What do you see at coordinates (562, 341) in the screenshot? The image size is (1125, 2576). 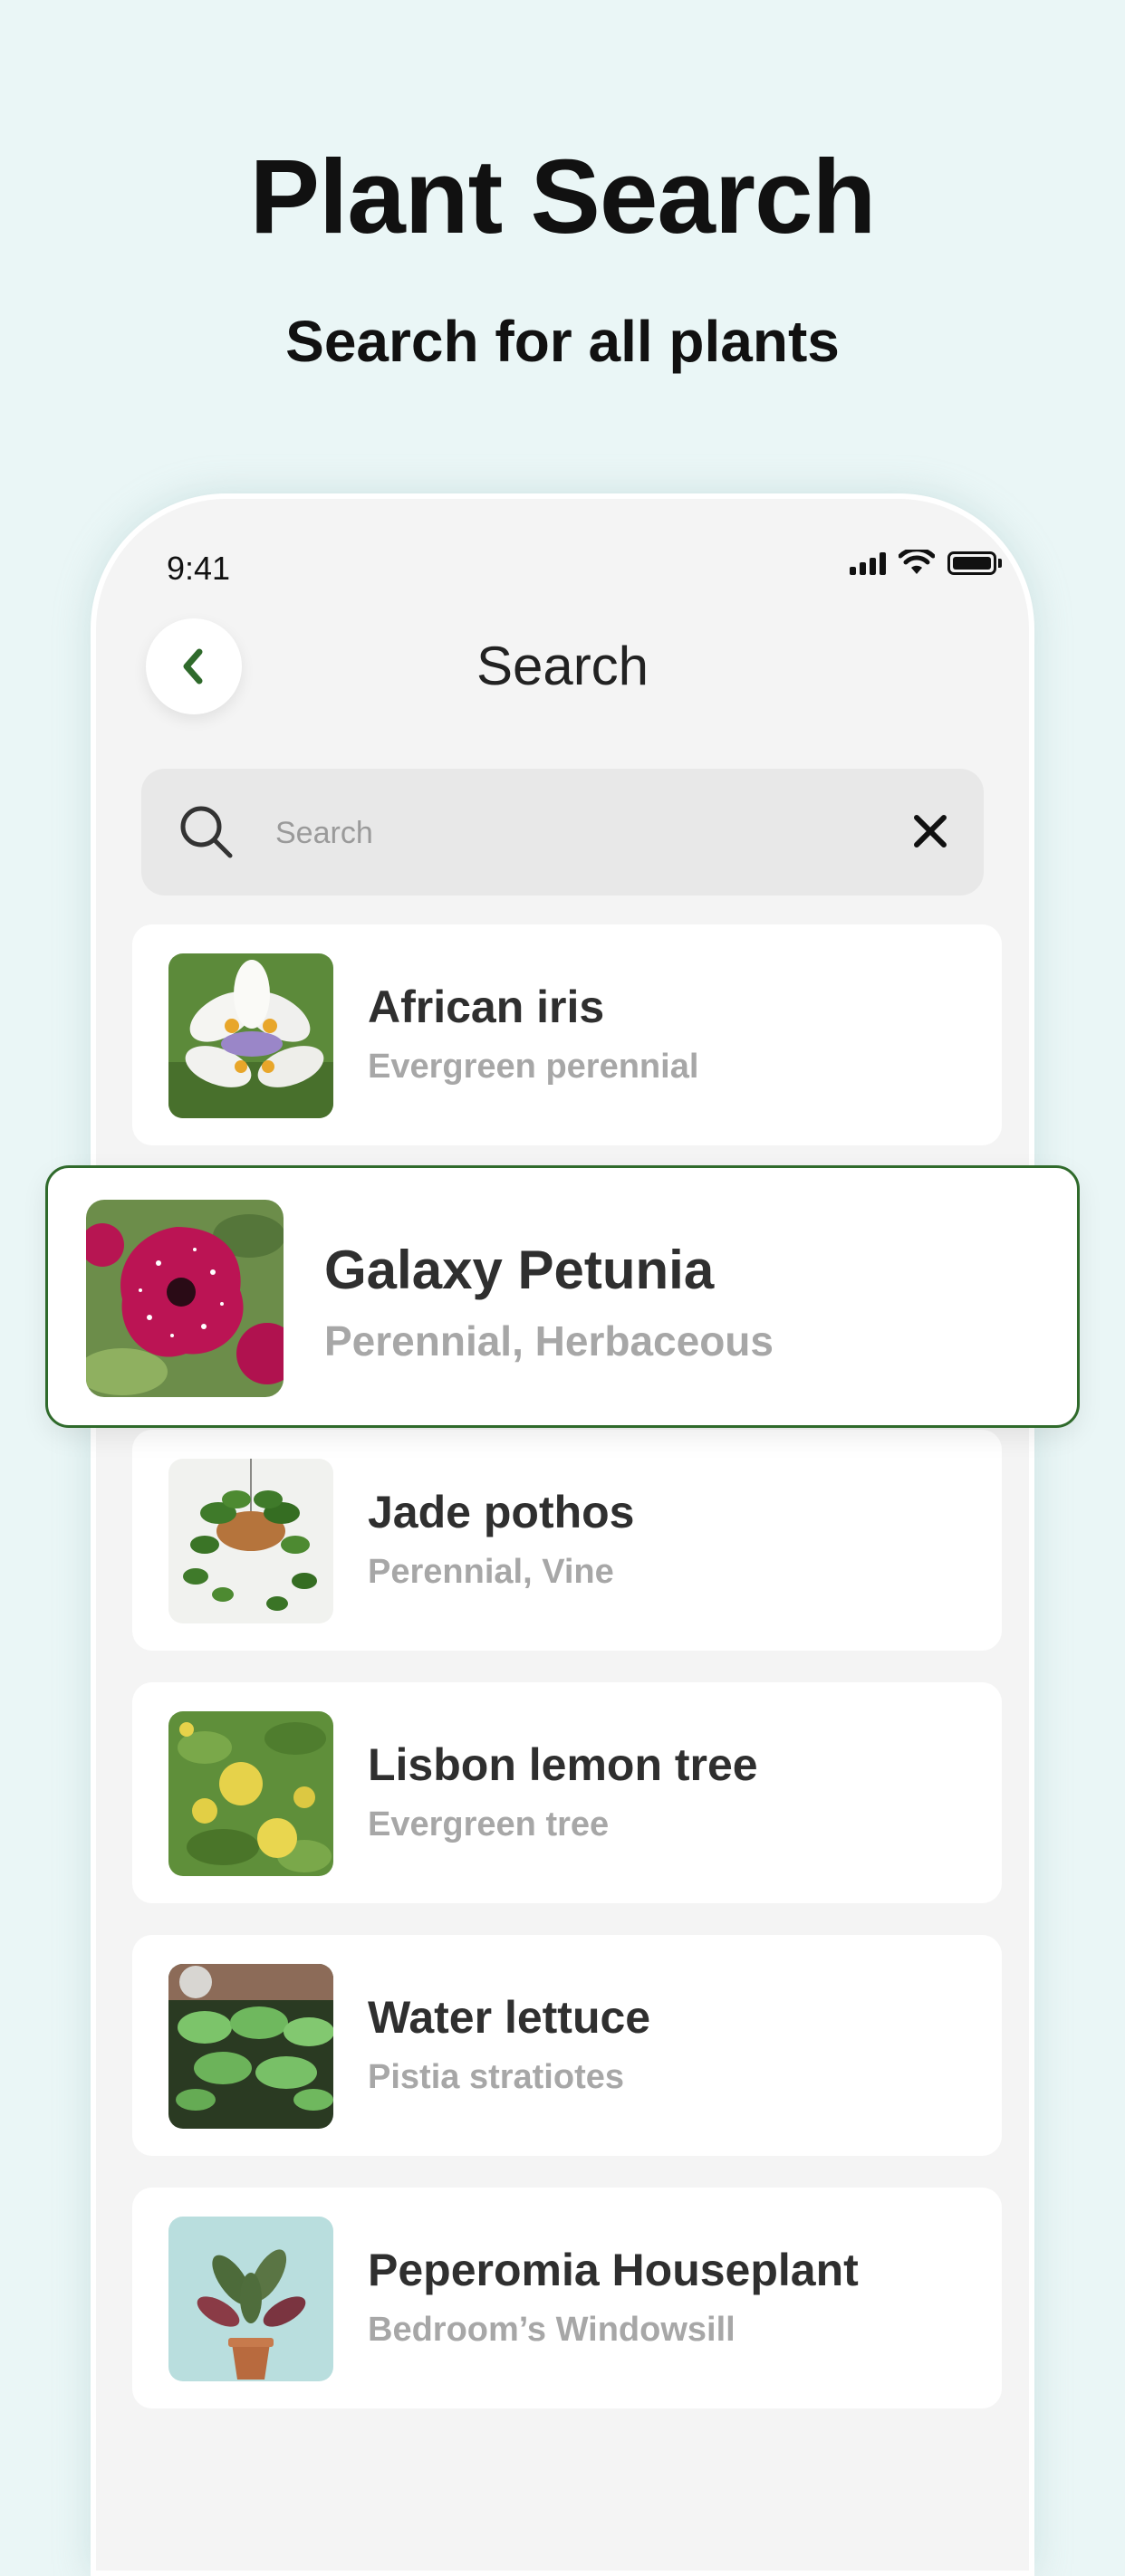 I see `hero-subtitle: Search for all plants` at bounding box center [562, 341].